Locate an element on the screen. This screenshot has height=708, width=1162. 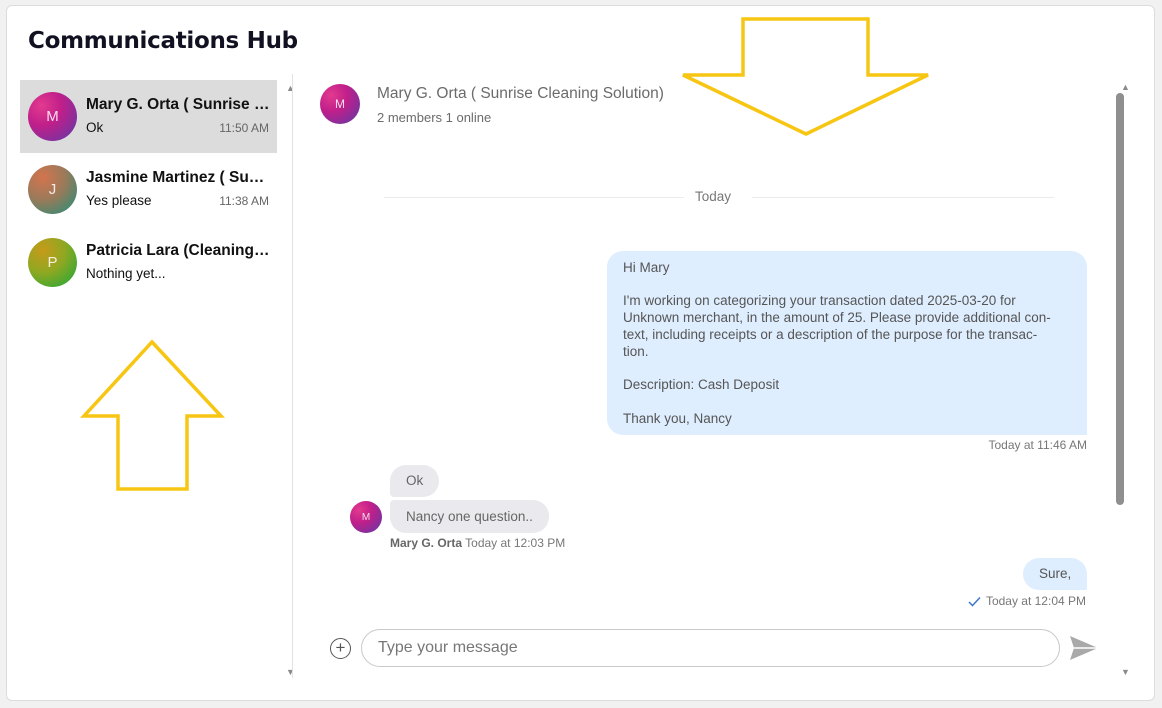
chat-avatar: M is located at coordinates (340, 104).